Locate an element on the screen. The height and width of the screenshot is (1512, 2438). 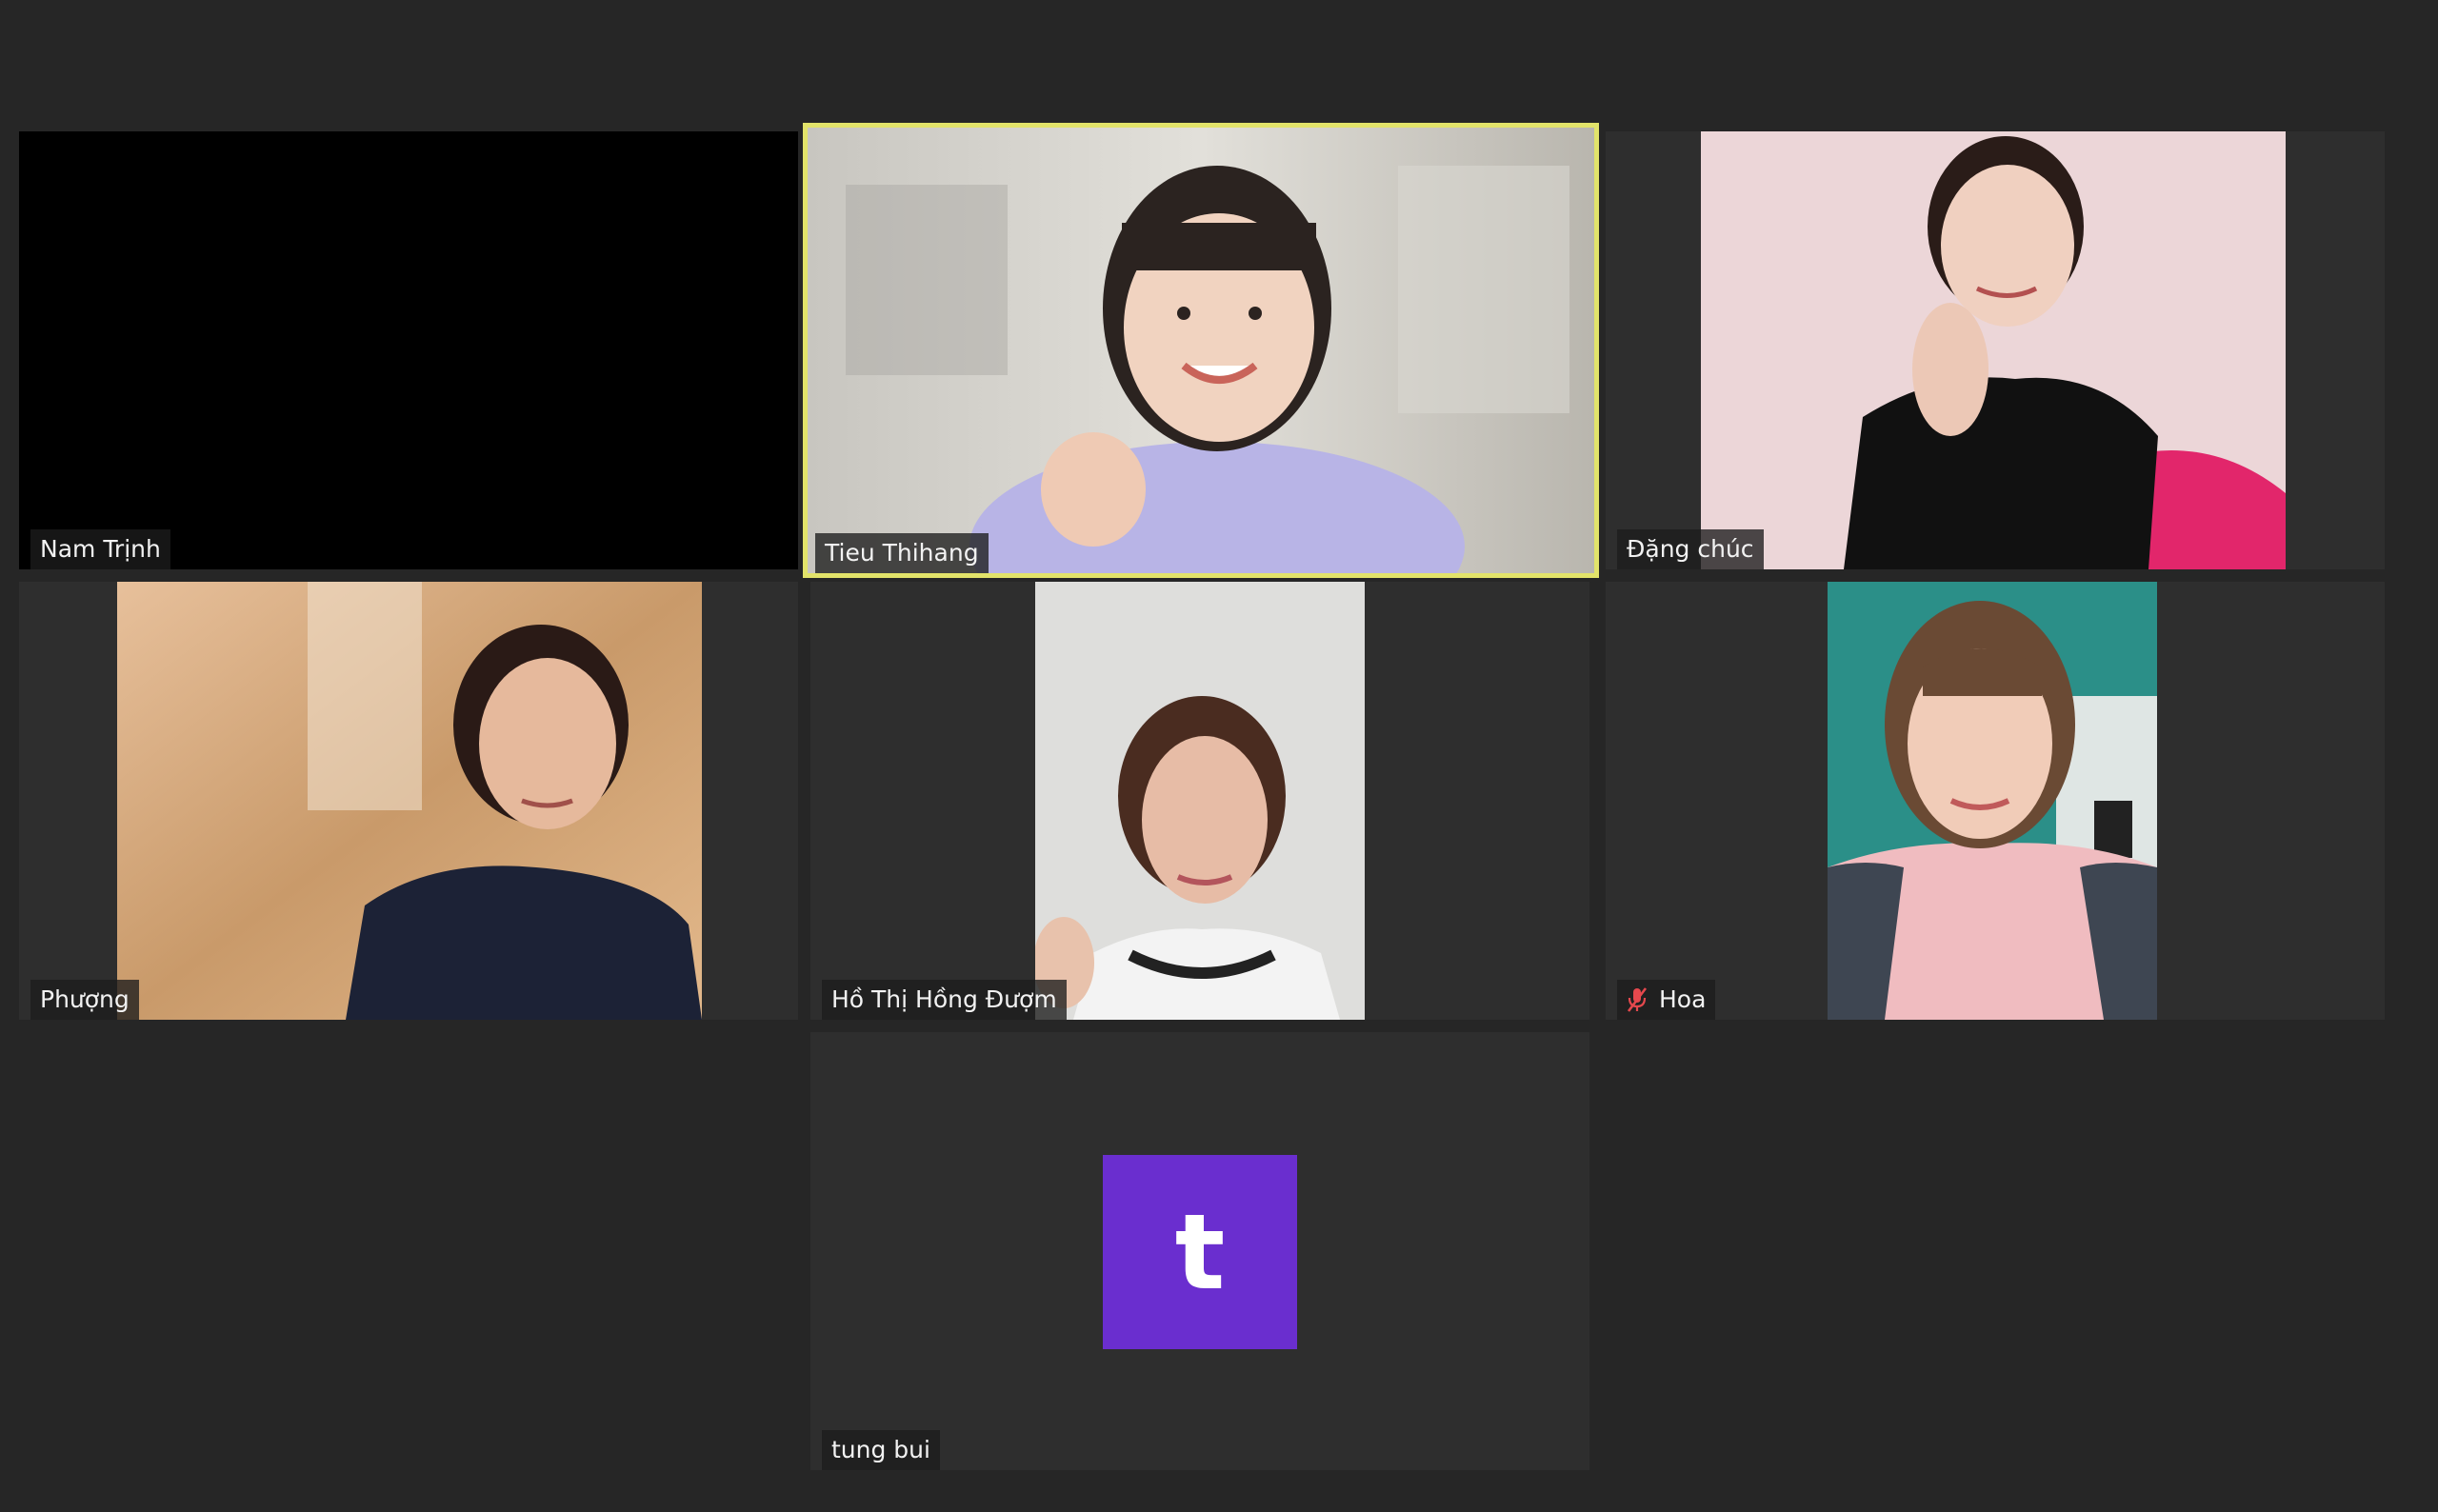
participant-name: Phượng is located at coordinates (85, 999).